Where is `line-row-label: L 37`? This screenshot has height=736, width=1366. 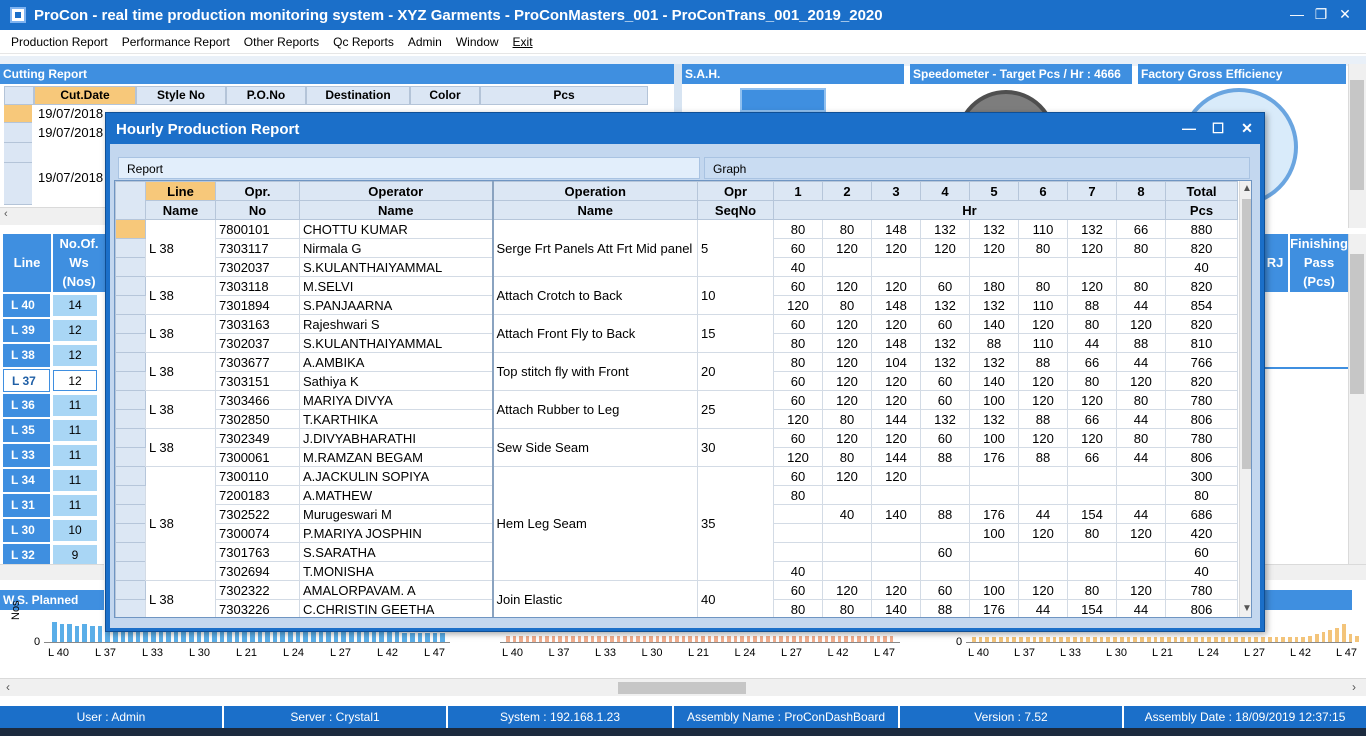
line-row-label: L 37 is located at coordinates (26, 380).